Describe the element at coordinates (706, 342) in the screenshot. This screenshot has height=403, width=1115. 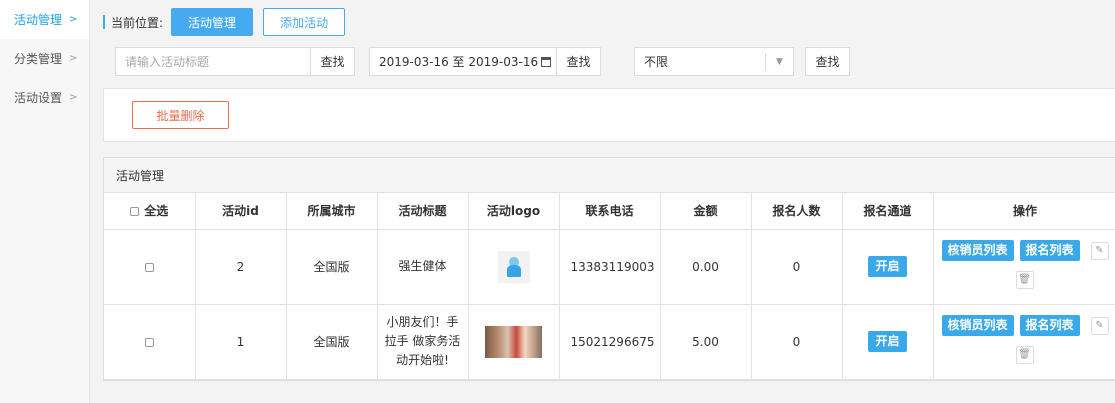
I see `amount: 5.00` at that location.